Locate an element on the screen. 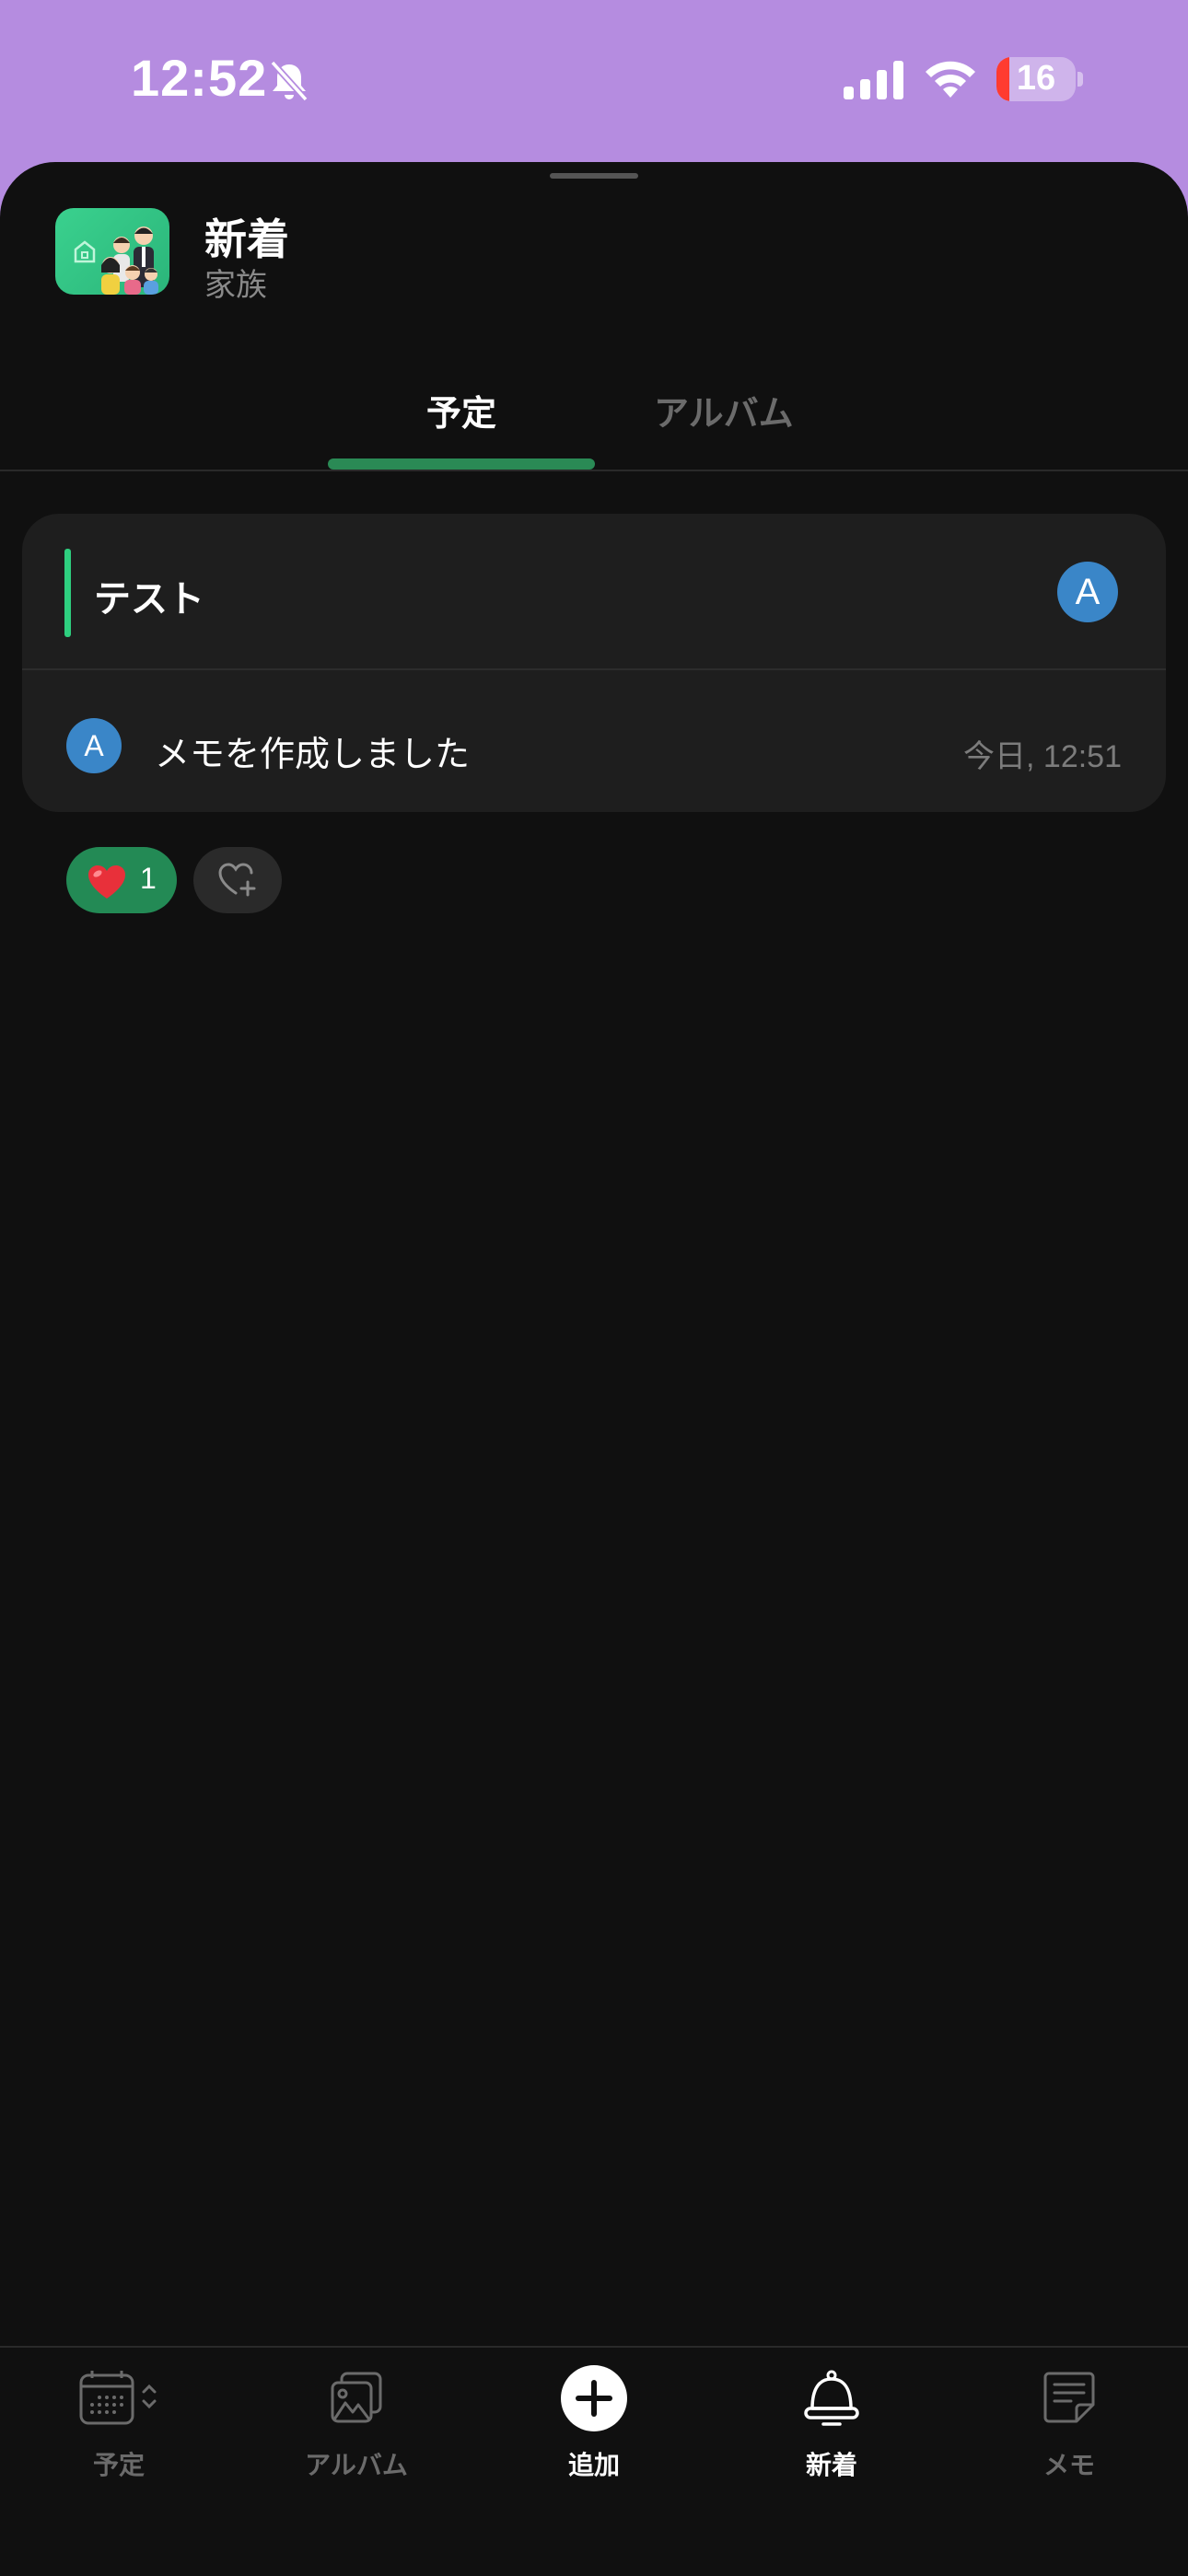 This screenshot has height=2576, width=1188. battery-percentage: 16 is located at coordinates (1036, 78).